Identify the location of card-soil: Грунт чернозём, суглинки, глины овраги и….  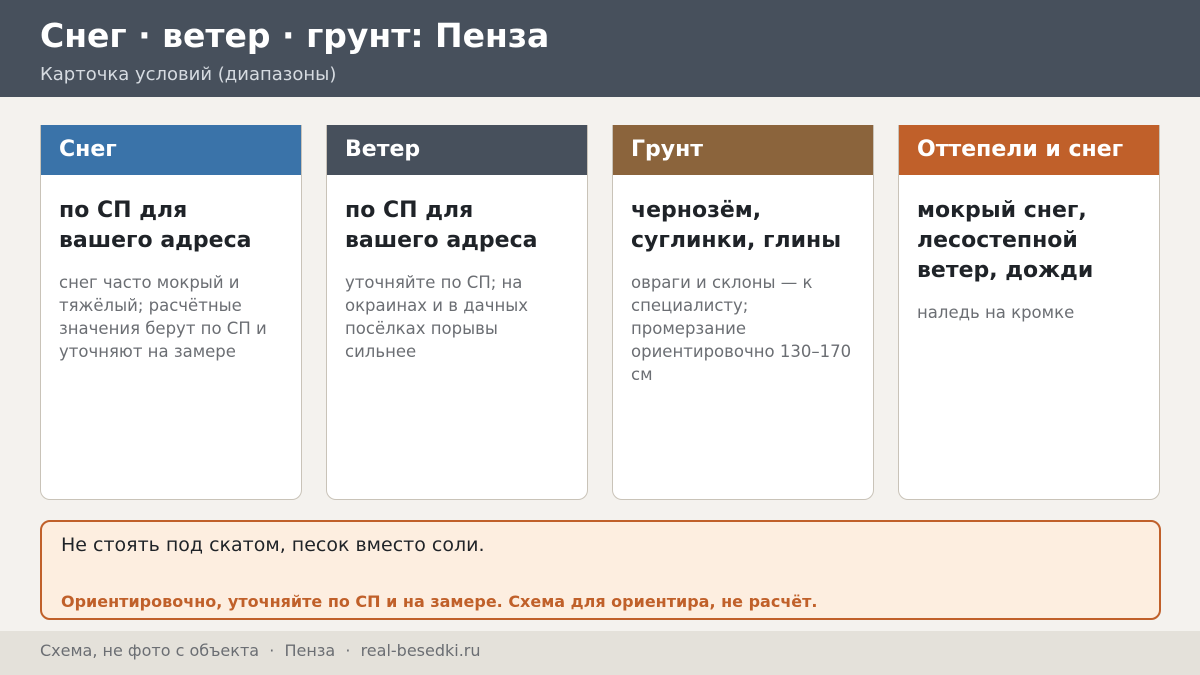
(743, 312).